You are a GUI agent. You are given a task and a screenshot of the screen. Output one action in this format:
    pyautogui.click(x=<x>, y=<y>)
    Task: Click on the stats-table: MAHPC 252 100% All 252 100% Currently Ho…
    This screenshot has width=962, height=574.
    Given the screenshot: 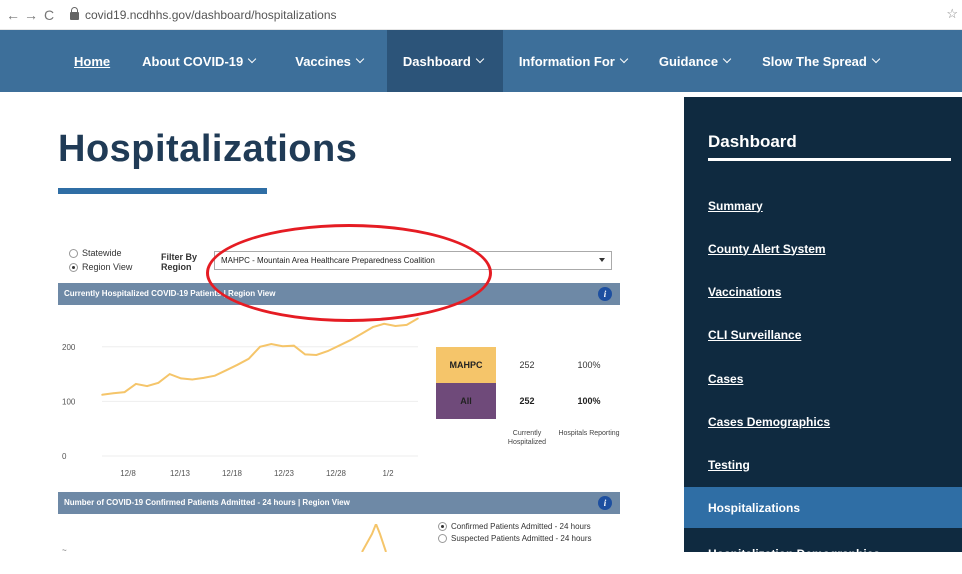 What is the action you would take?
    pyautogui.click(x=528, y=397)
    